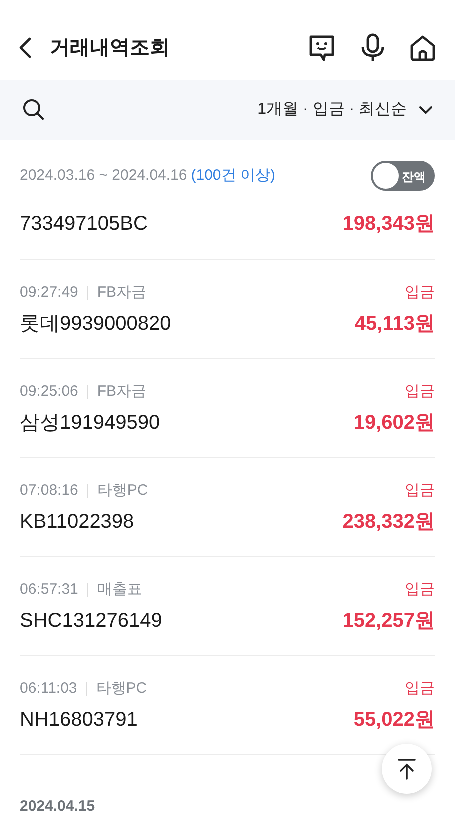 The image size is (455, 819). Describe the element at coordinates (388, 224) in the screenshot. I see `transaction-amount: 198,343원` at that location.